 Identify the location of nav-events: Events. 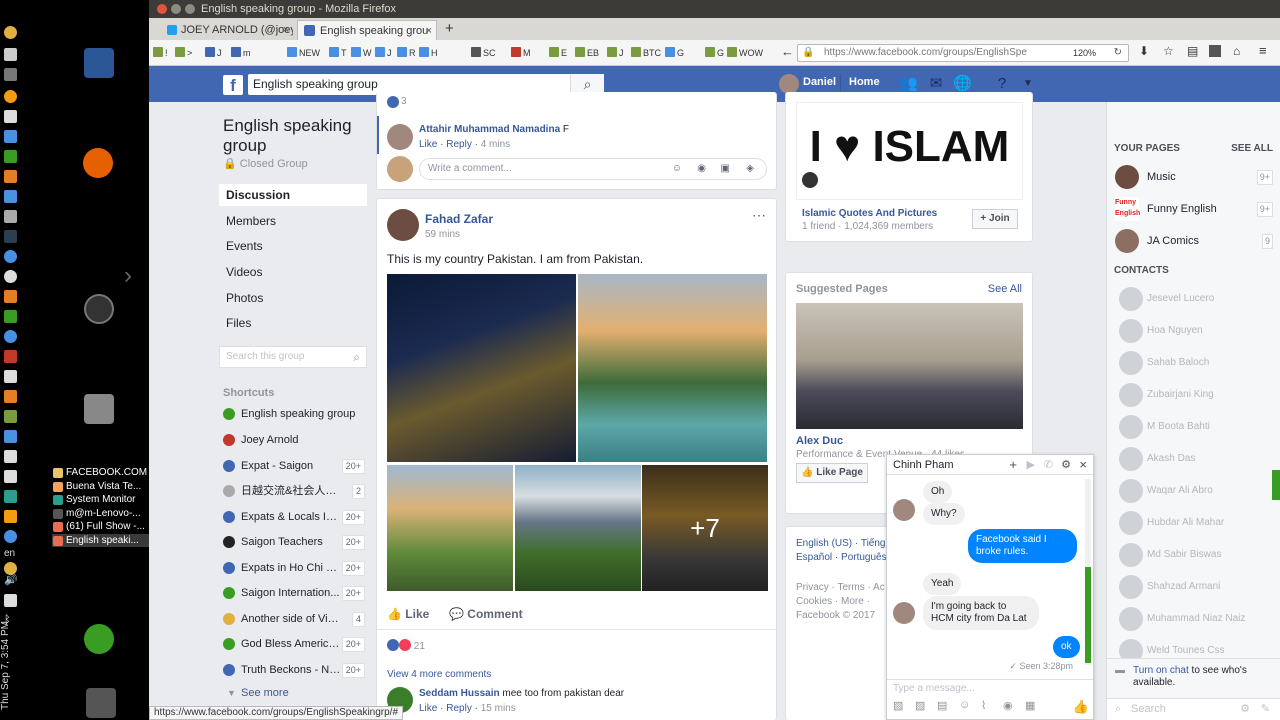
(293, 246).